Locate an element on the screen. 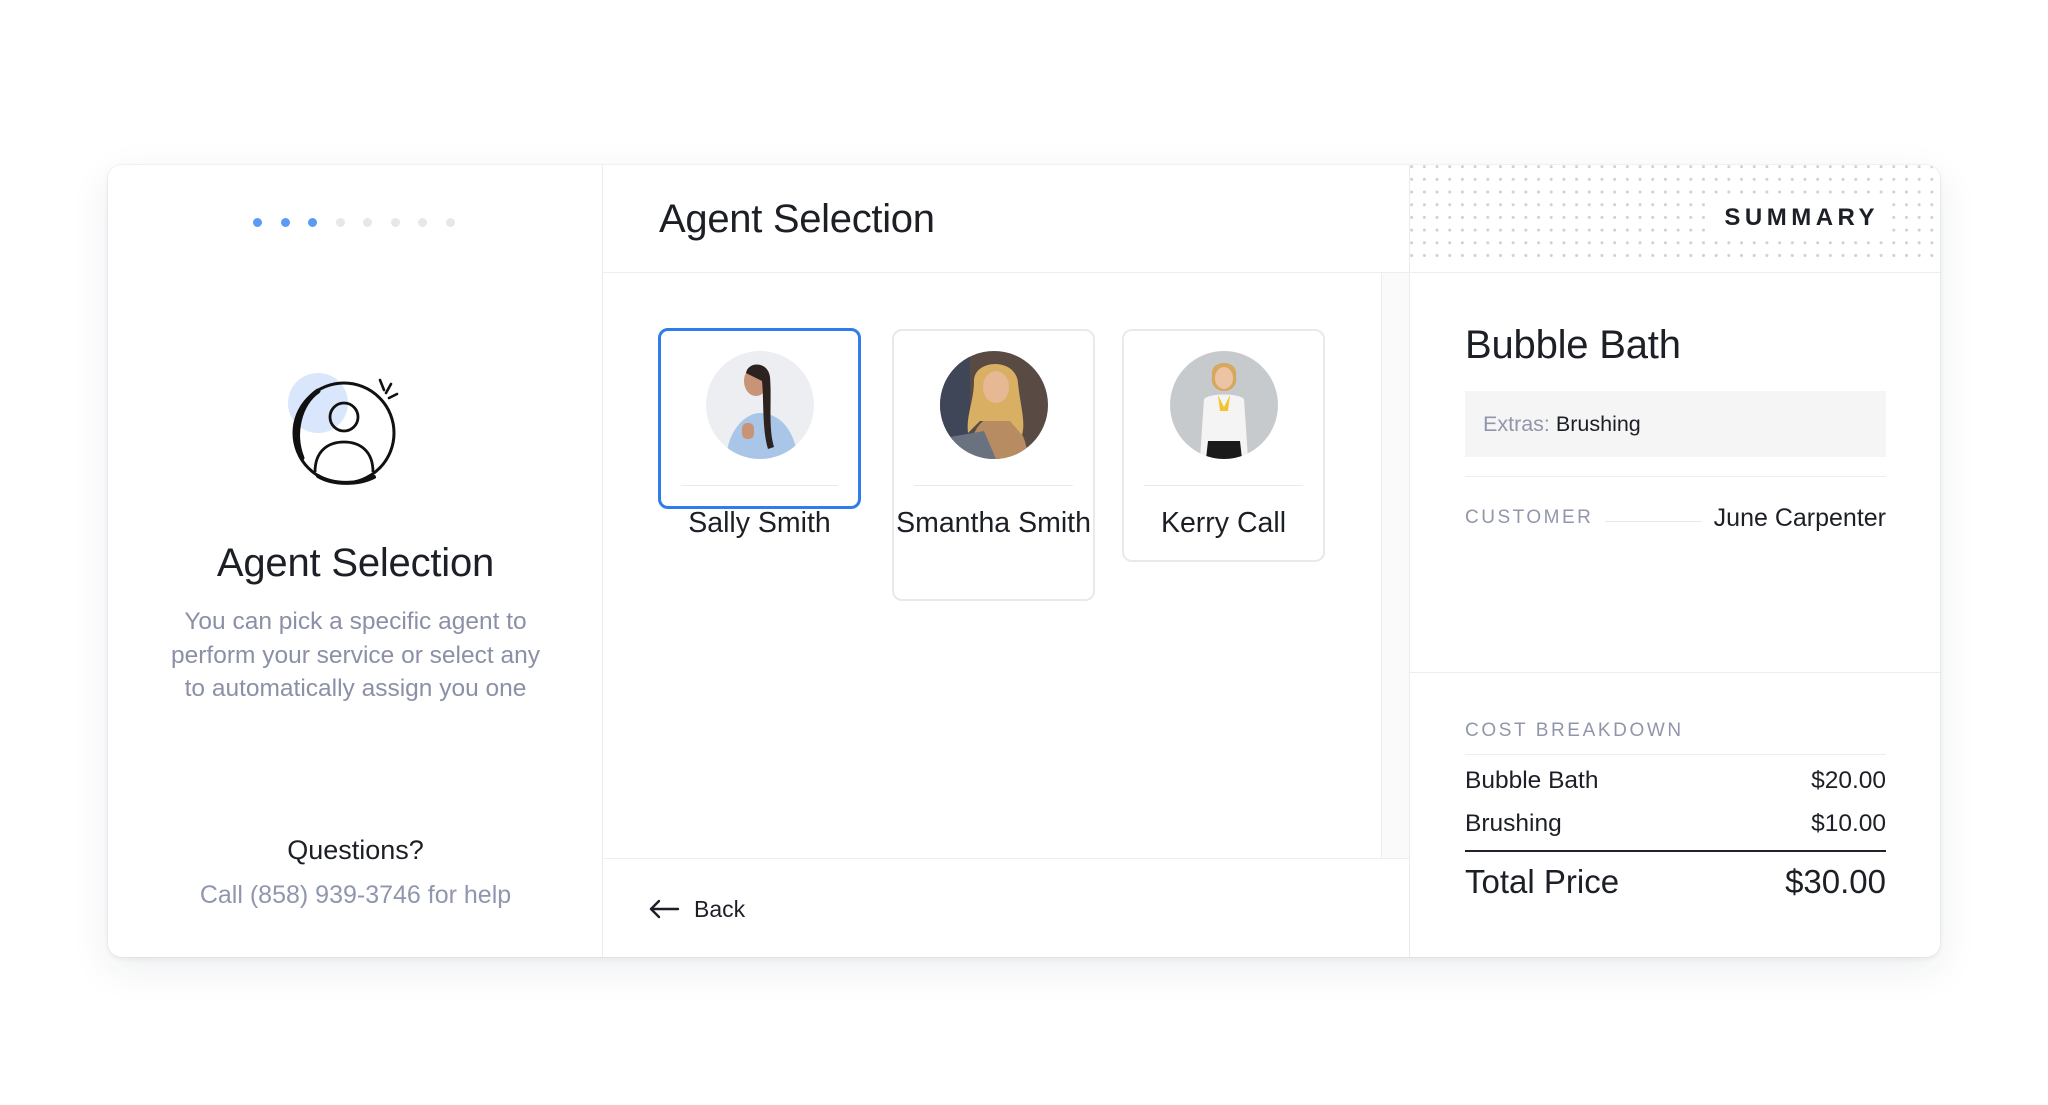  cost-item-label: Brushing is located at coordinates (1513, 823).